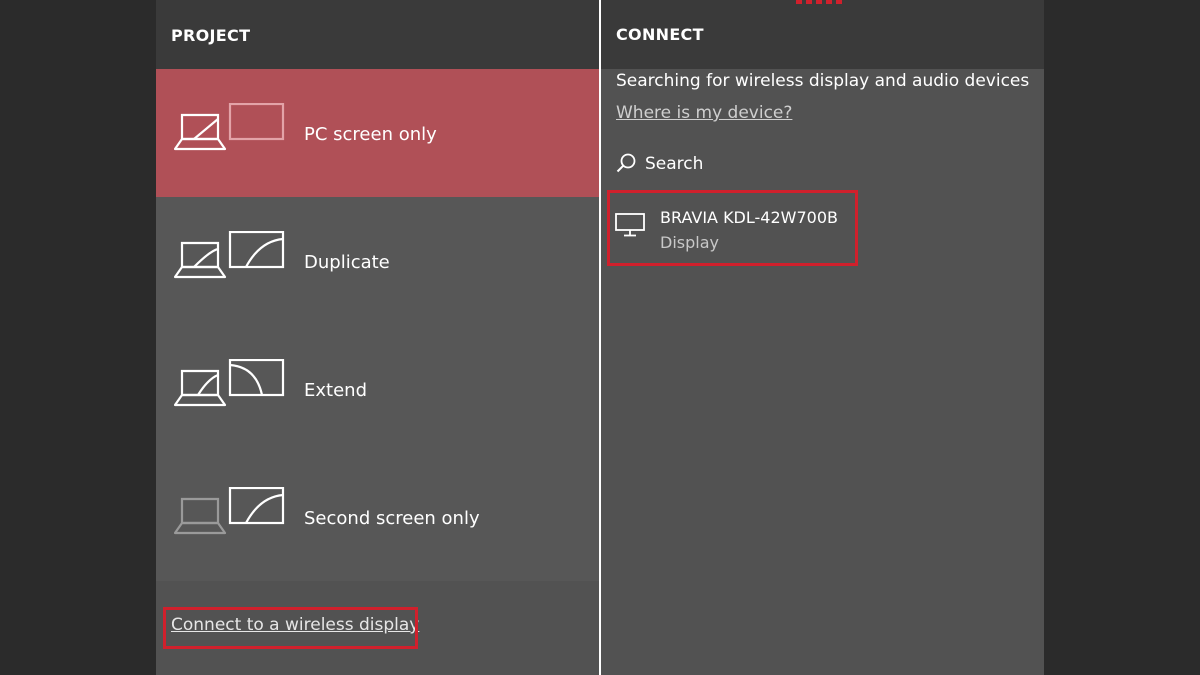 The image size is (1200, 675). I want to click on option-label: Duplicate, so click(347, 262).